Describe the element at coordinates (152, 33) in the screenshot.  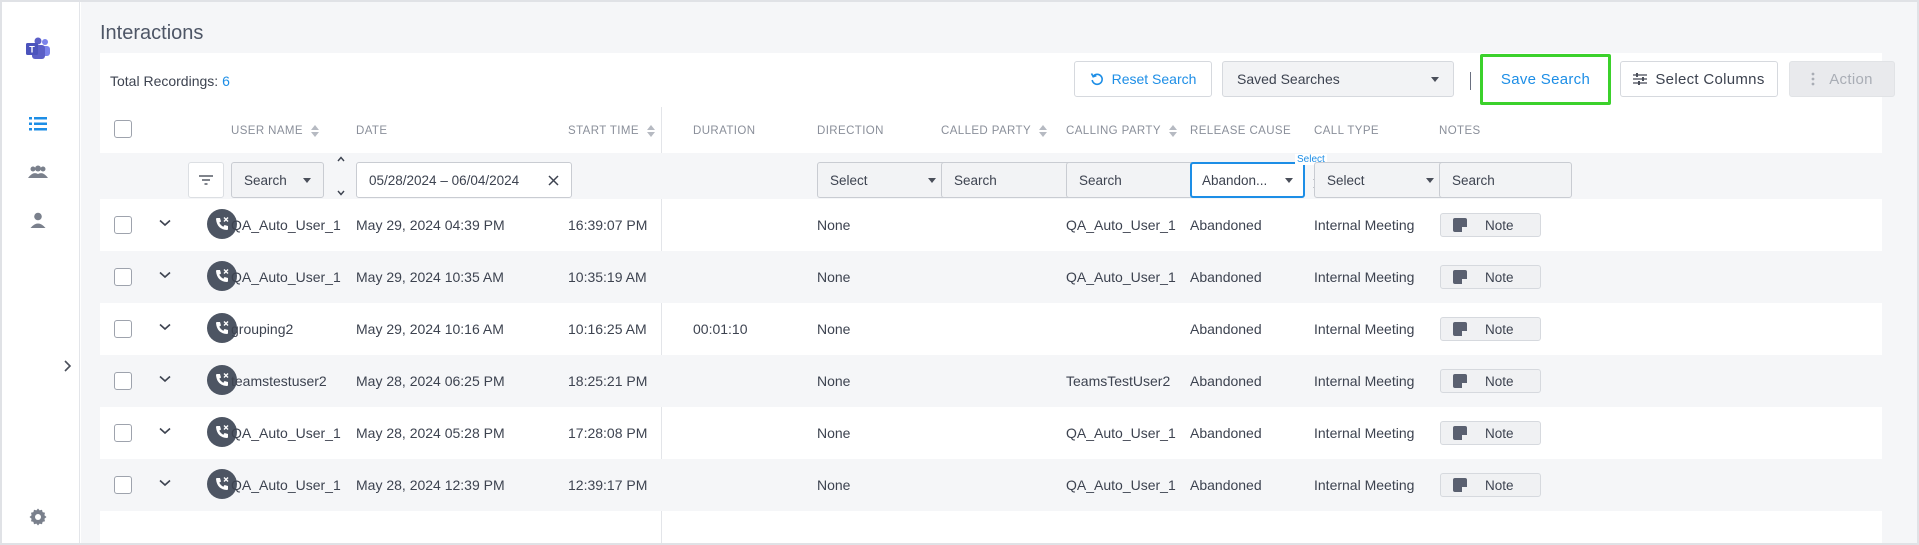
I see `page-title: Interactions` at that location.